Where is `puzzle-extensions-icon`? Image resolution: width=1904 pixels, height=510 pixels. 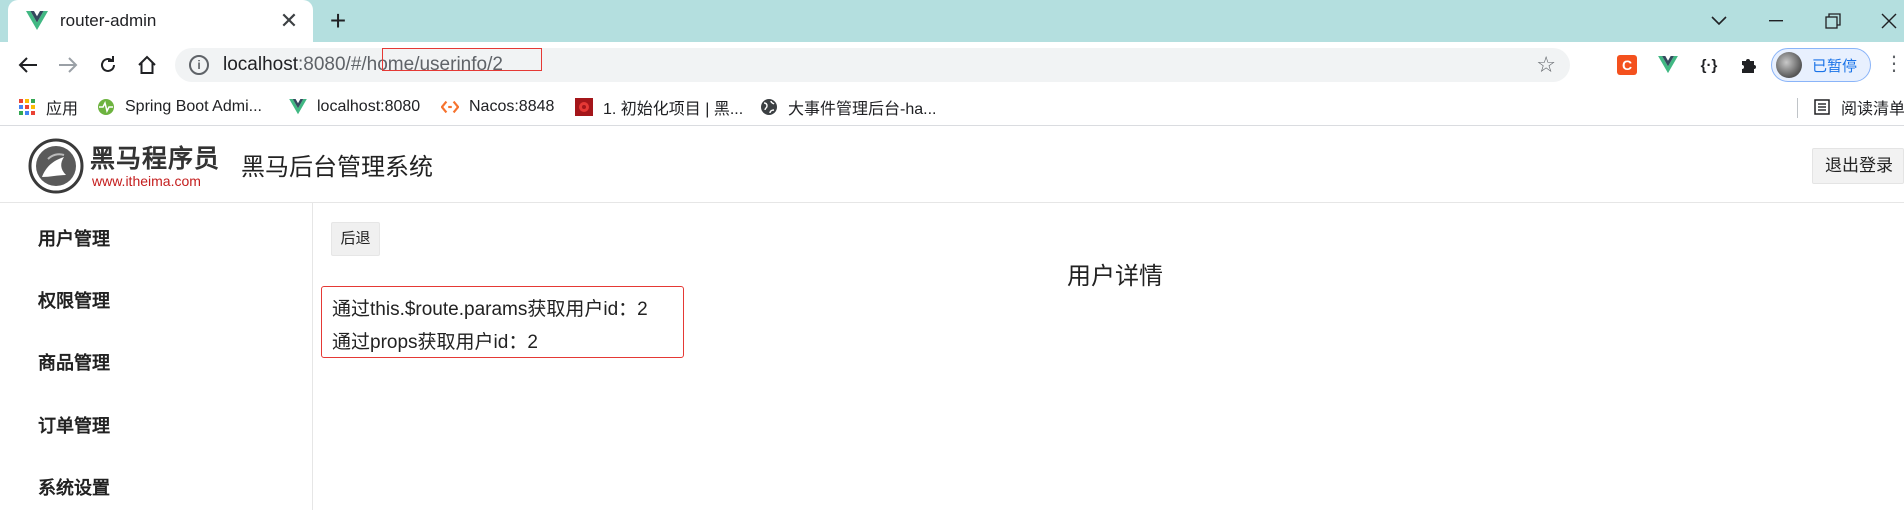
puzzle-extensions-icon is located at coordinates (1749, 65).